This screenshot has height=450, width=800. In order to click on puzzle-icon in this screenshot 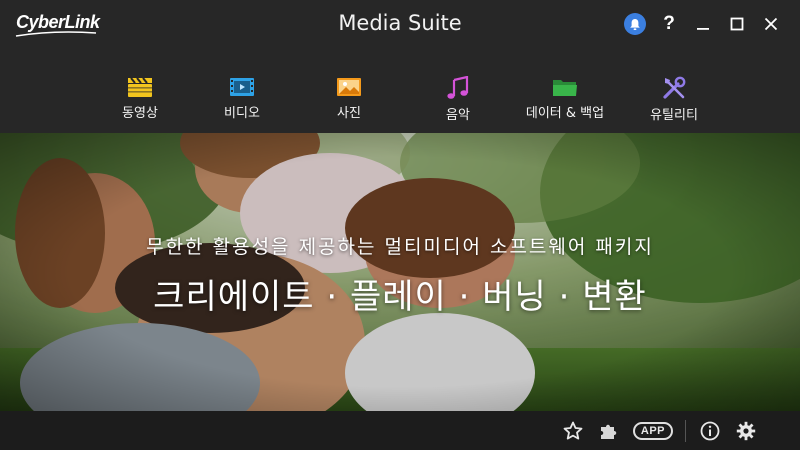, I will do `click(608, 431)`.